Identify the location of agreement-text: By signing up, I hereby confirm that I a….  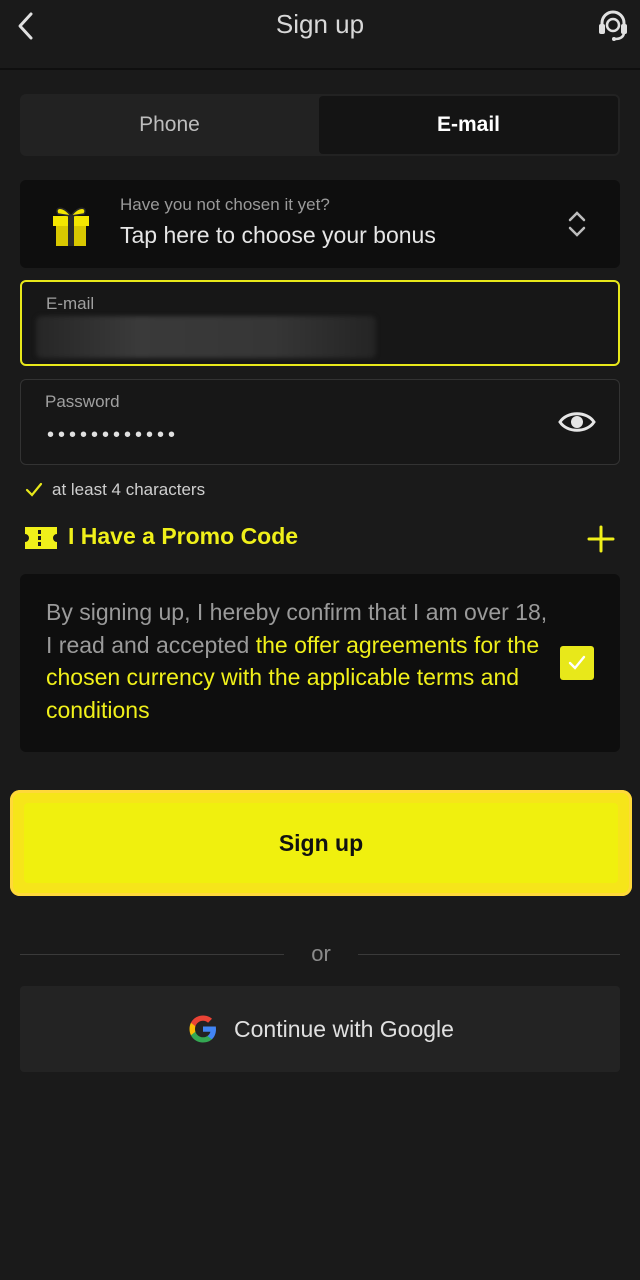
(301, 661).